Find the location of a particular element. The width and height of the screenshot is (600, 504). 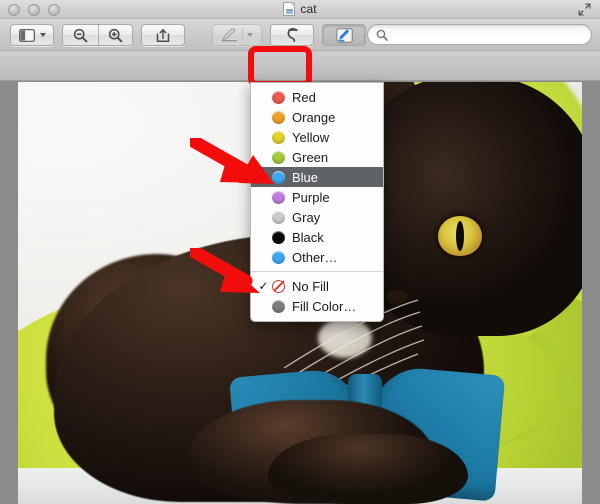

menu-item-label: Black is located at coordinates (308, 237).